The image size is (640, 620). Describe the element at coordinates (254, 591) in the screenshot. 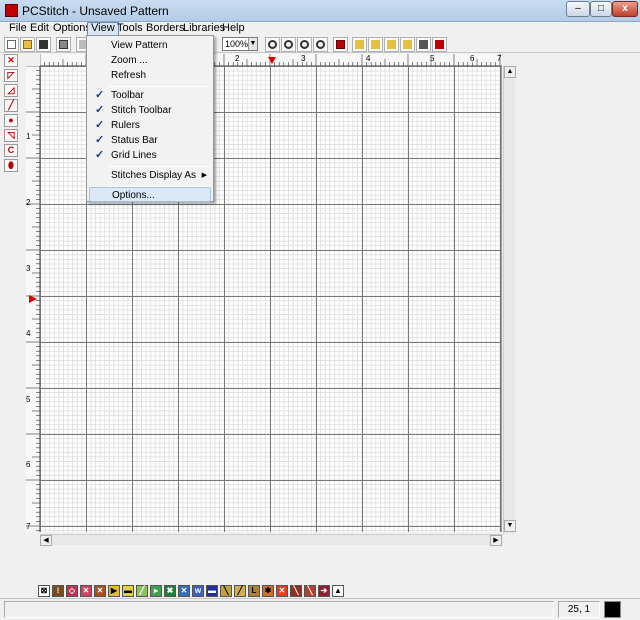

I see `palette-swatch: L` at that location.